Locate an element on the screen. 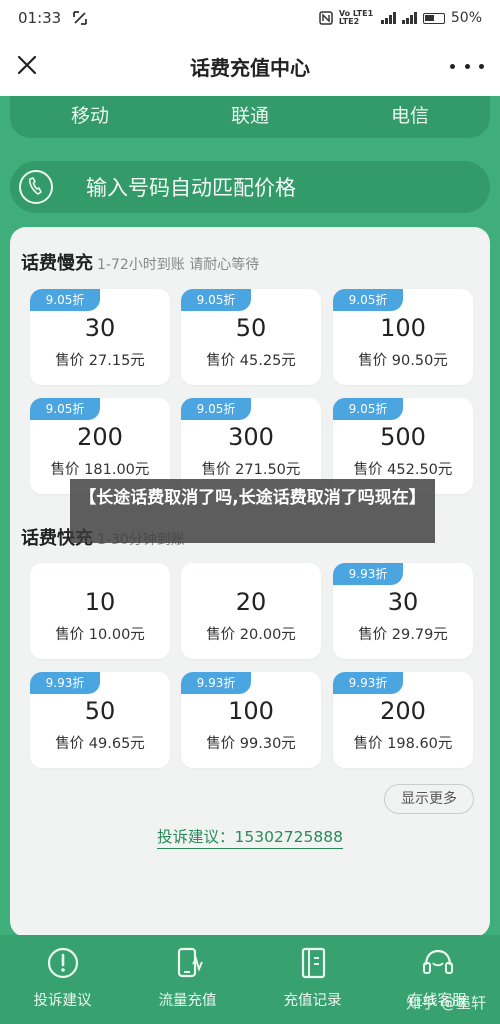  card-price: 售价 181.00元 is located at coordinates (100, 470).